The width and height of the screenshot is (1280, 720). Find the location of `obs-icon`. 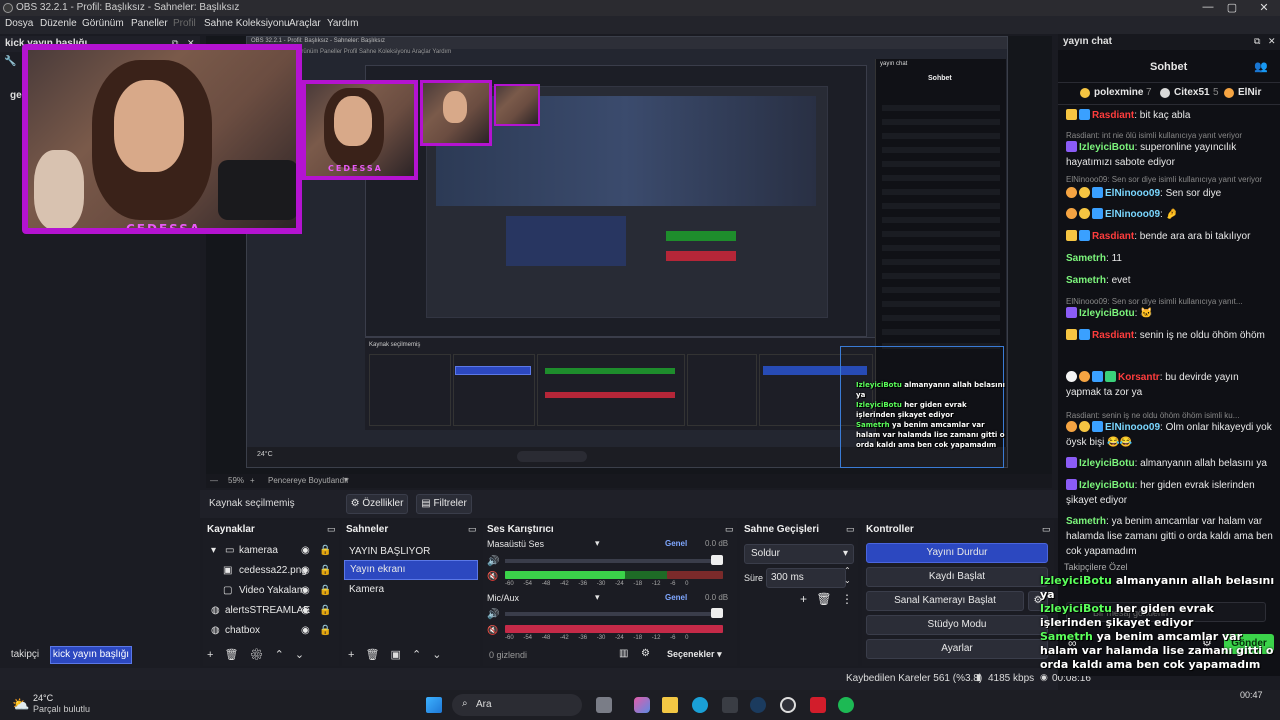

obs-icon is located at coordinates (788, 705).